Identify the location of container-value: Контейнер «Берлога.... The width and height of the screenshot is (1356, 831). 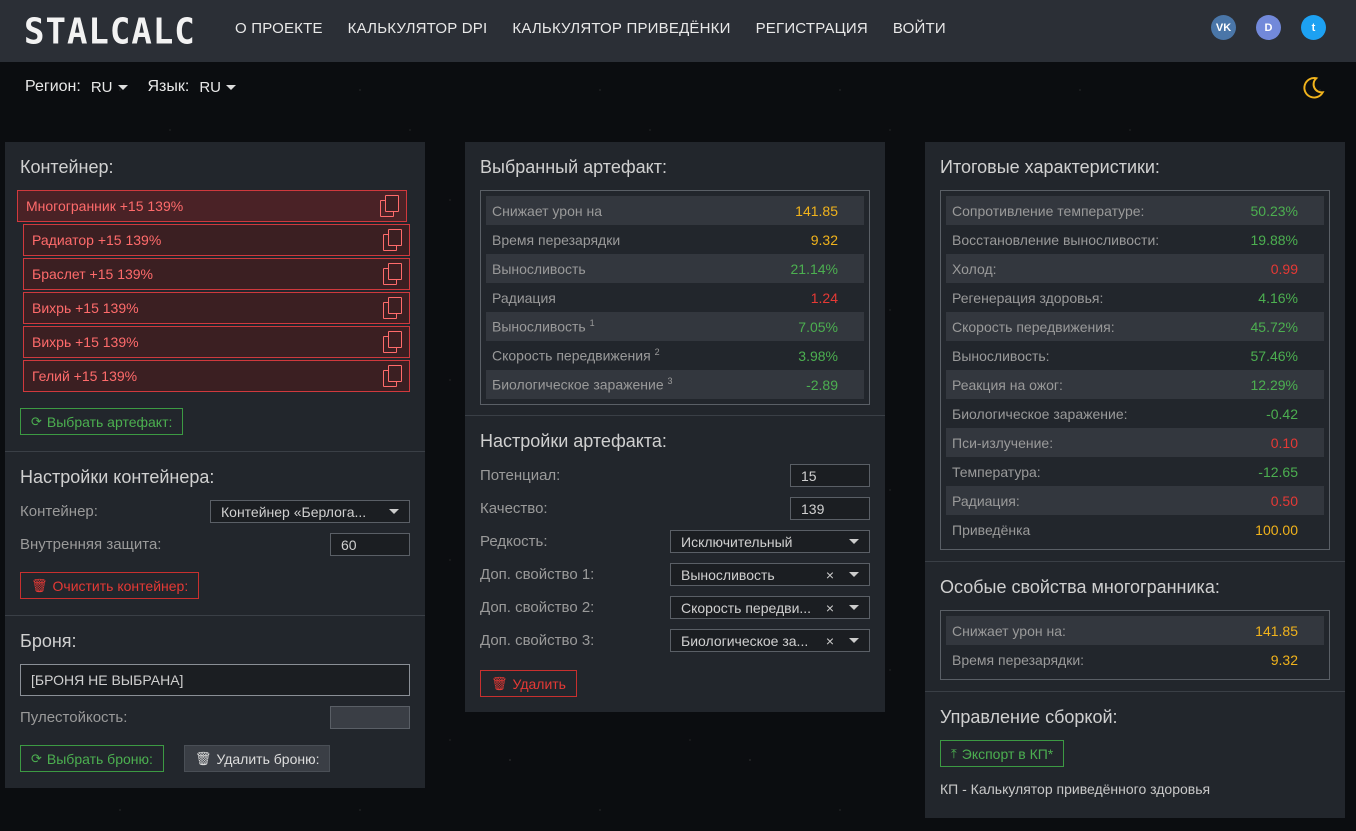
(294, 511).